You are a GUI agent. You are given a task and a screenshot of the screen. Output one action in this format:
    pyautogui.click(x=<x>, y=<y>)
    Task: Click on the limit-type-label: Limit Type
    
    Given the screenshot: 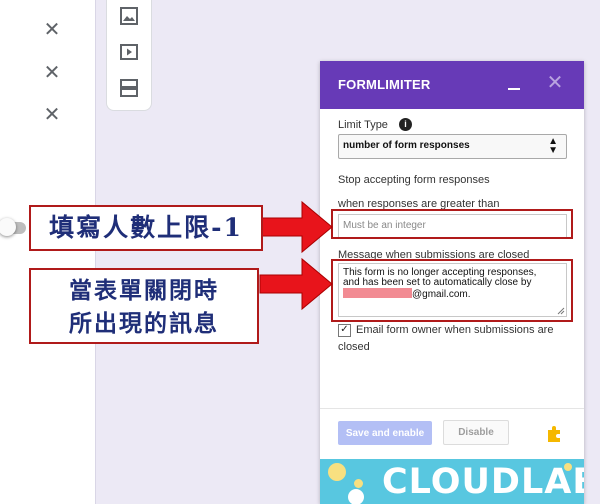 What is the action you would take?
    pyautogui.click(x=363, y=125)
    